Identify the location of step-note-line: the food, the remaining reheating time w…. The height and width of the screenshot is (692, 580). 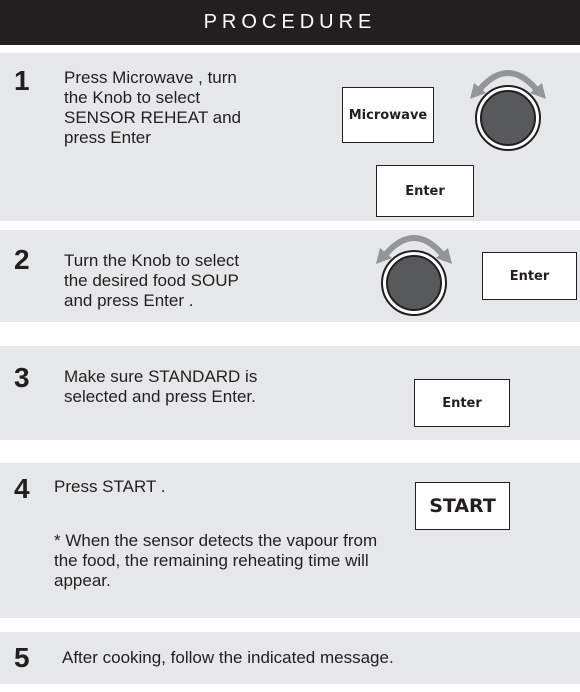
(211, 560).